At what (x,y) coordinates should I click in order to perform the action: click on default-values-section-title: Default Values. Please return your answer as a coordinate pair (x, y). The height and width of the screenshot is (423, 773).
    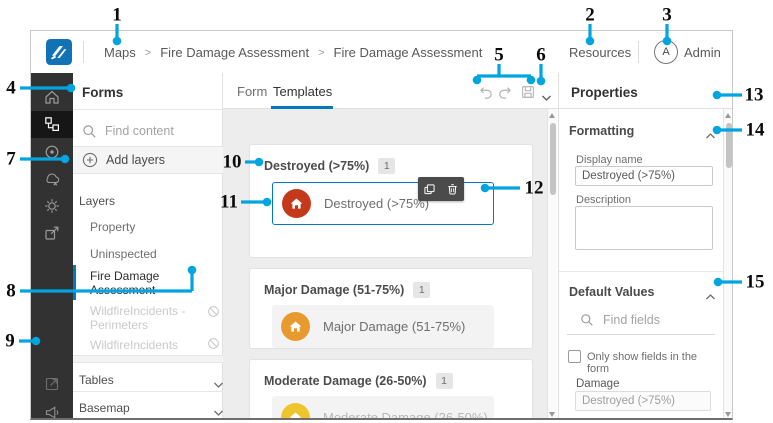
    Looking at the image, I should click on (612, 292).